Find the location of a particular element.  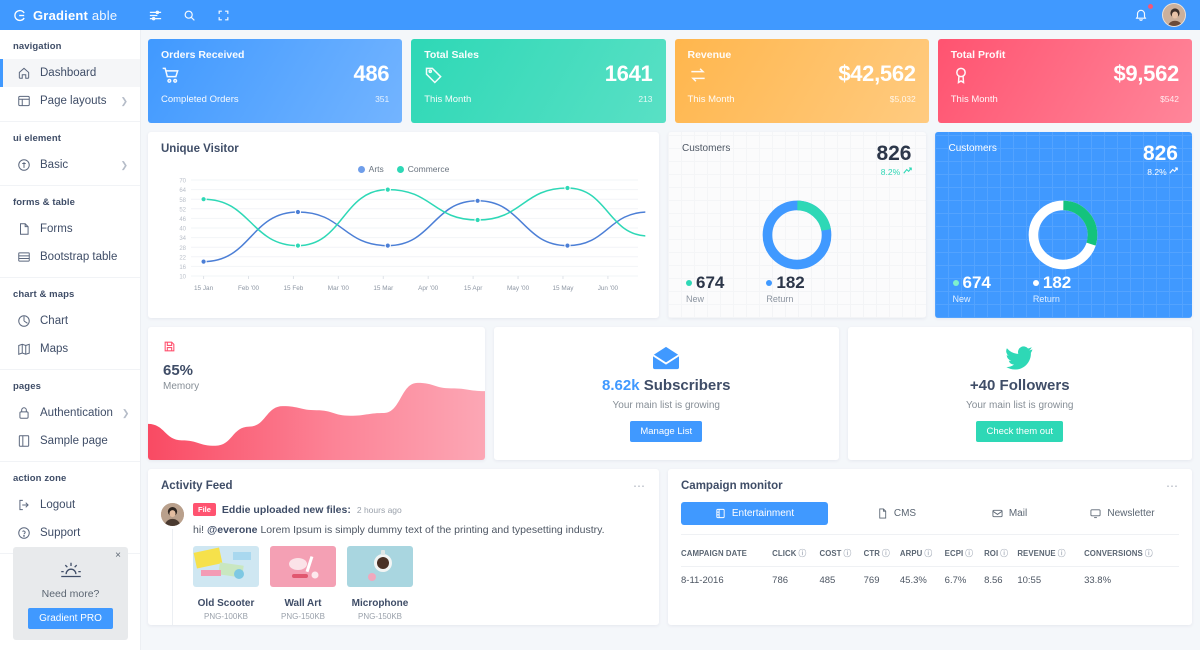

save-icon is located at coordinates (169, 346).